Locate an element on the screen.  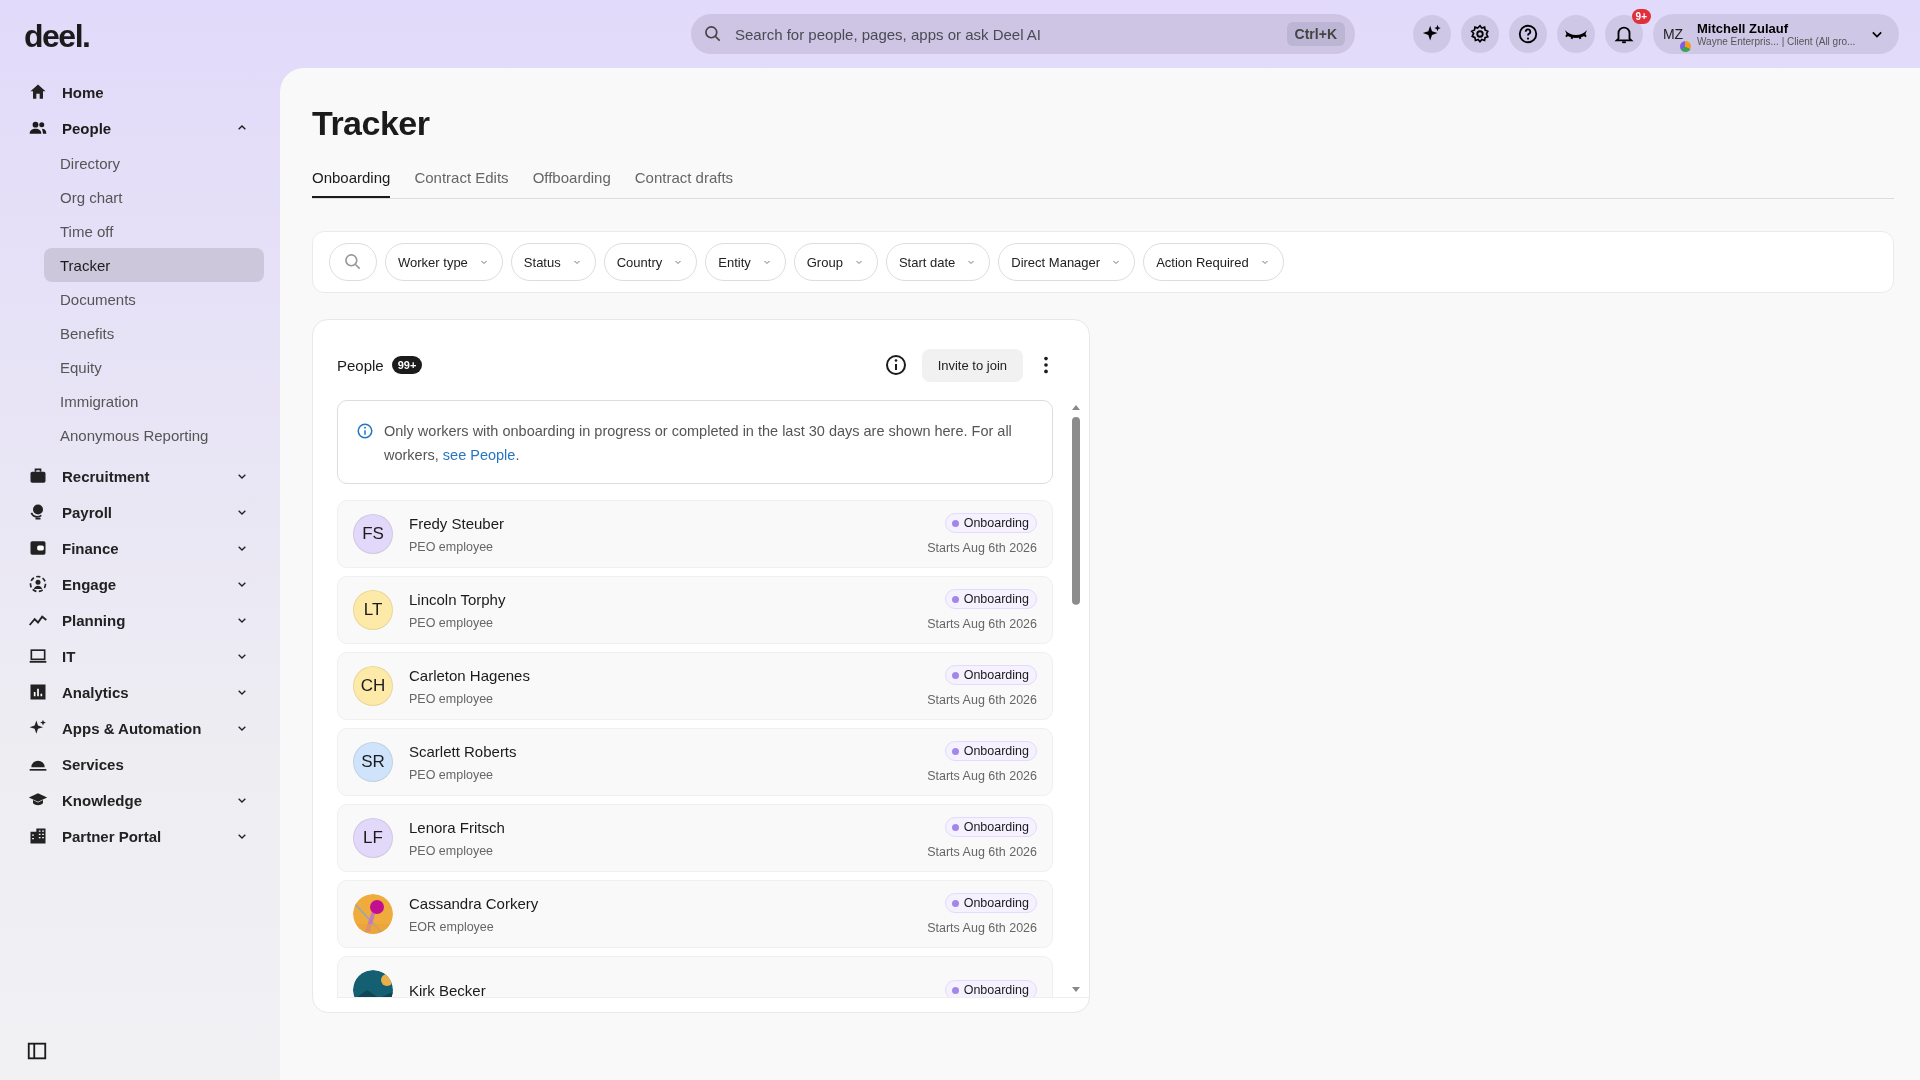
person-name: Lenora Fritsch is located at coordinates (457, 827).